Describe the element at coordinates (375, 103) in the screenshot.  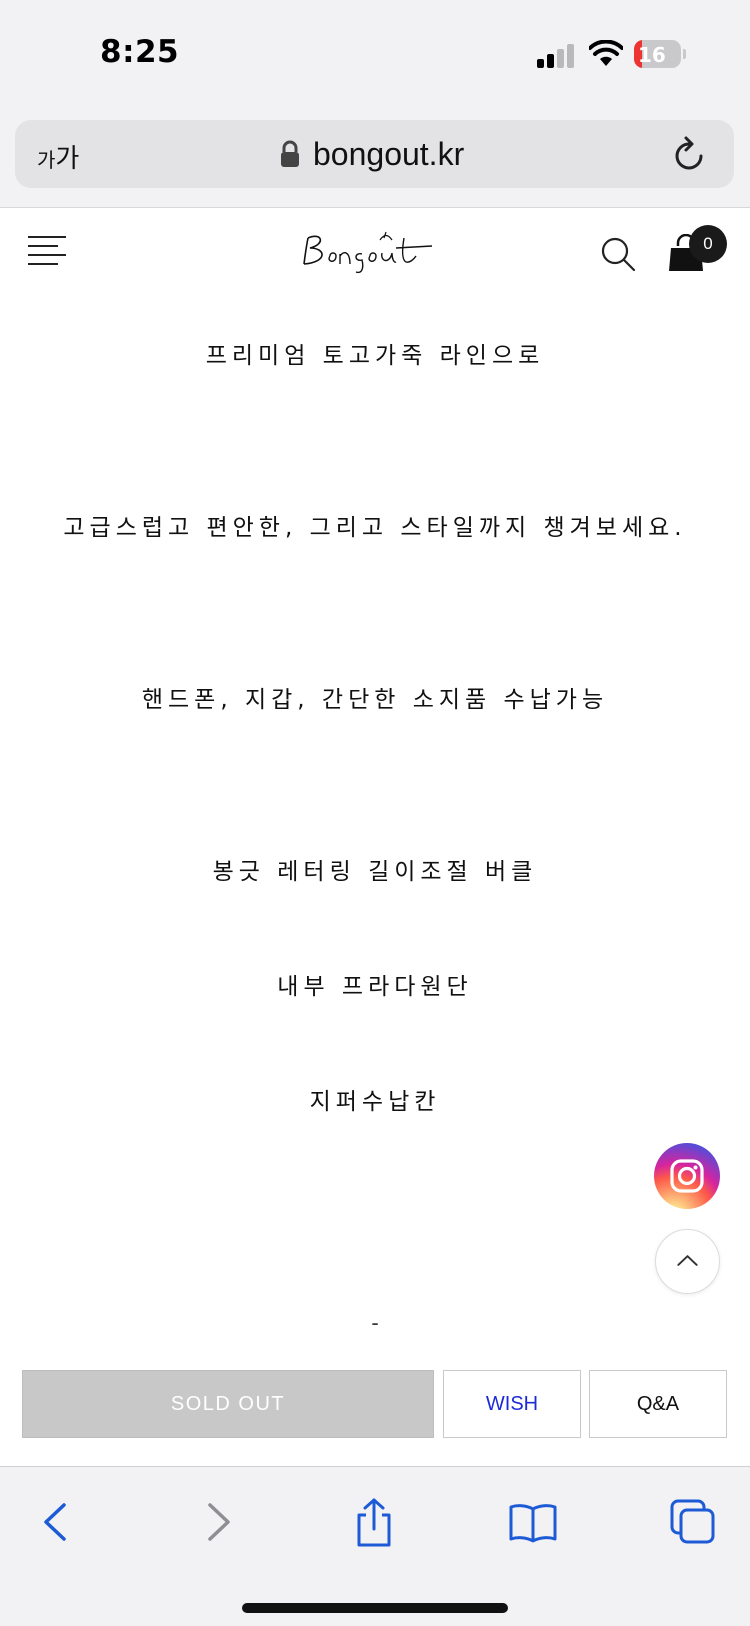
I see `browser-chrome: 8:25 16 가가 bongout.kr` at that location.